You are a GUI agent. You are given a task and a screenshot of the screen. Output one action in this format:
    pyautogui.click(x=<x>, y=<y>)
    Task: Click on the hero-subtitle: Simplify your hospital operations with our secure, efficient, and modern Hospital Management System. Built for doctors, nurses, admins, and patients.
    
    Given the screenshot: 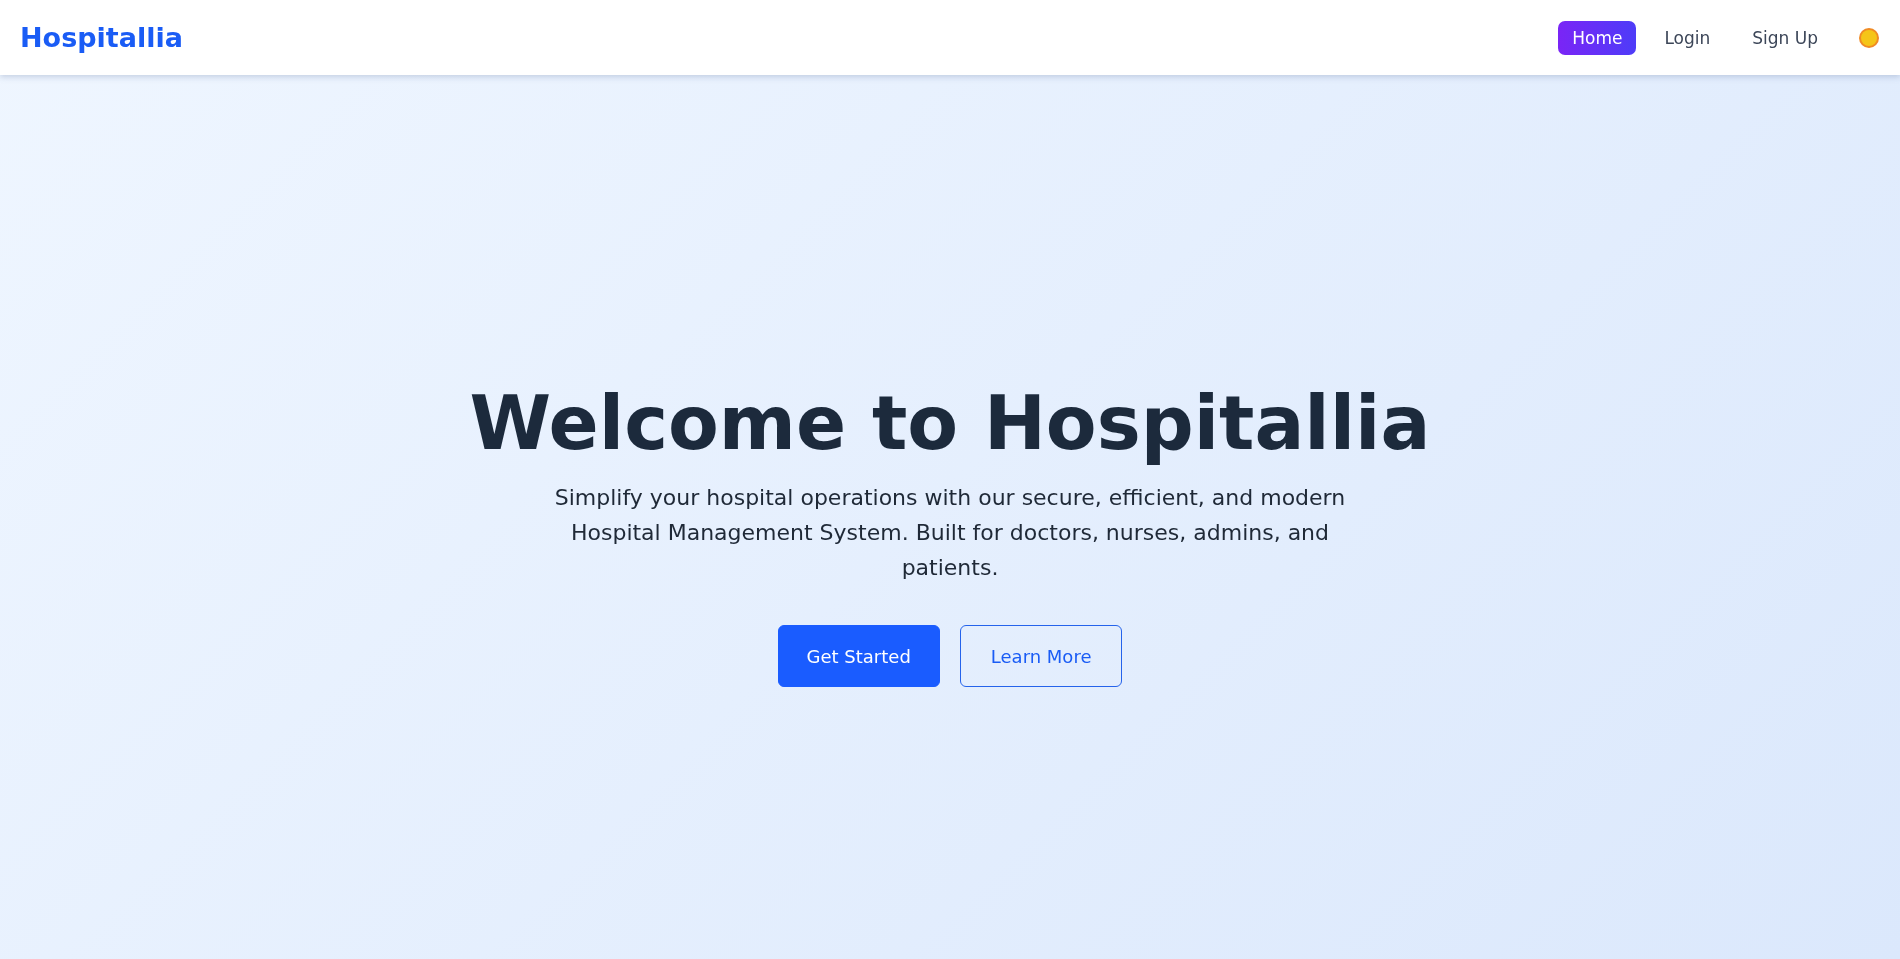 What is the action you would take?
    pyautogui.click(x=950, y=533)
    